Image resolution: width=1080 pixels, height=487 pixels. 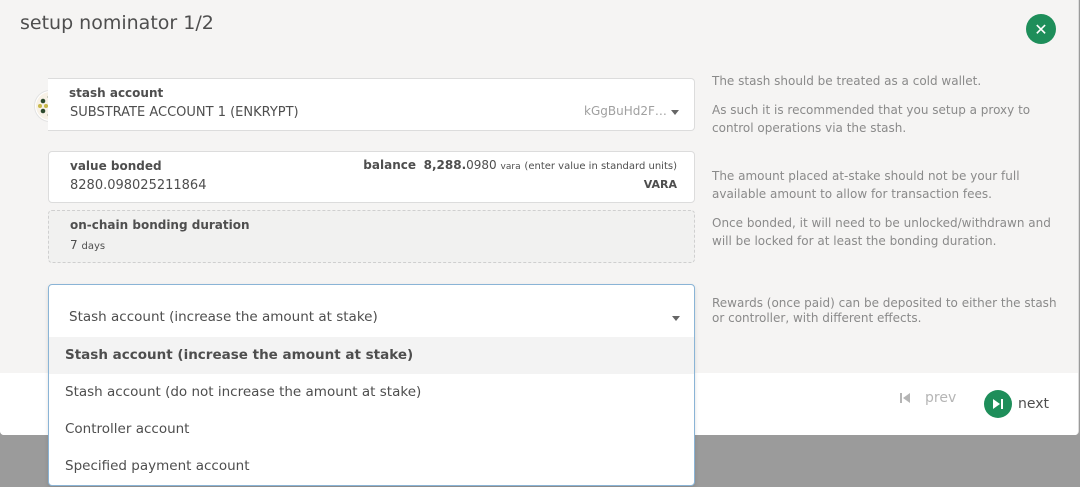 I want to click on duration-number: 7, so click(x=74, y=245).